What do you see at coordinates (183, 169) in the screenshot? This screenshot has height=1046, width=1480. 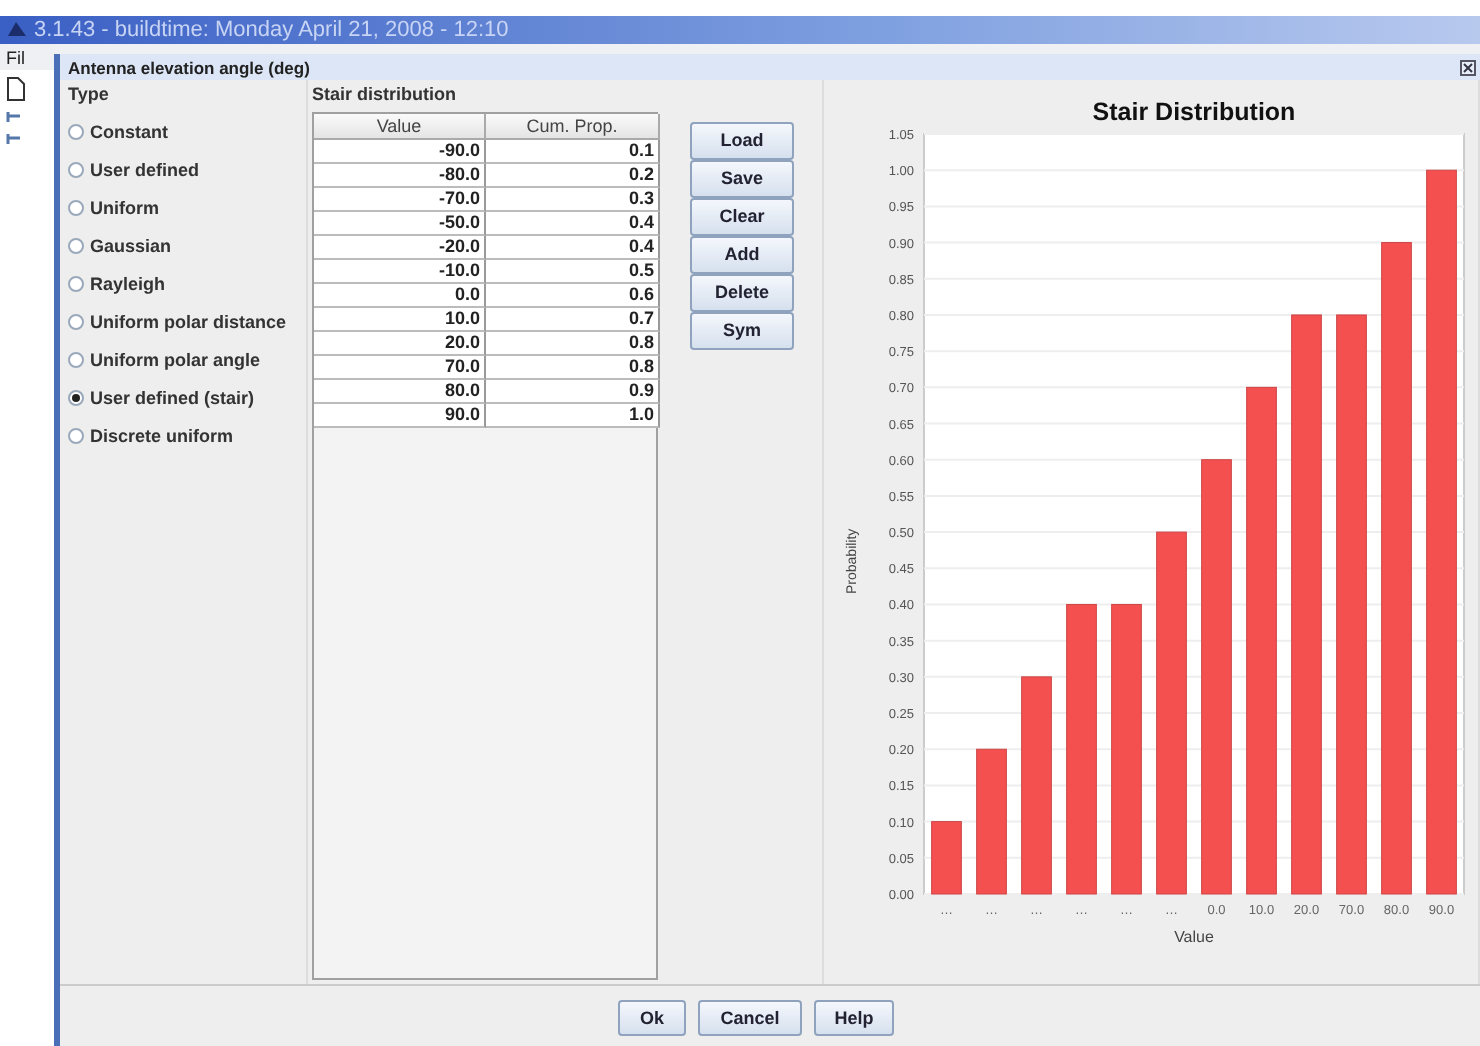 I see `radio-option: User defined` at bounding box center [183, 169].